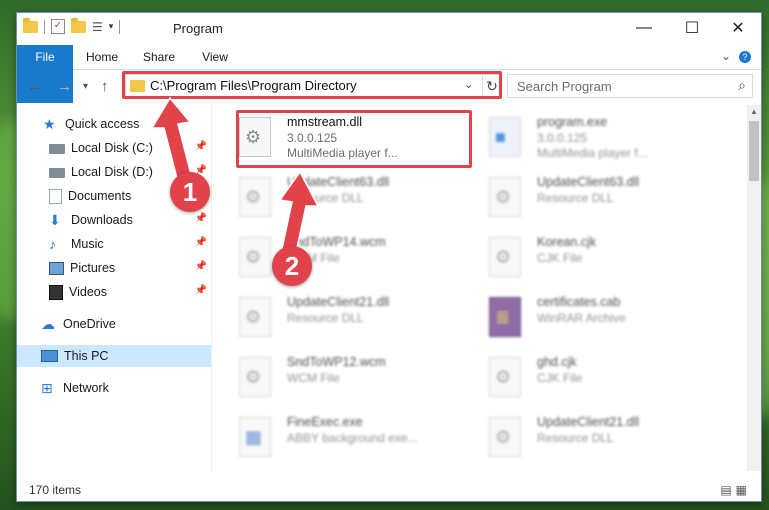 Image resolution: width=769 pixels, height=510 pixels. Describe the element at coordinates (754, 151) in the screenshot. I see `scrollbar-thumb` at that location.